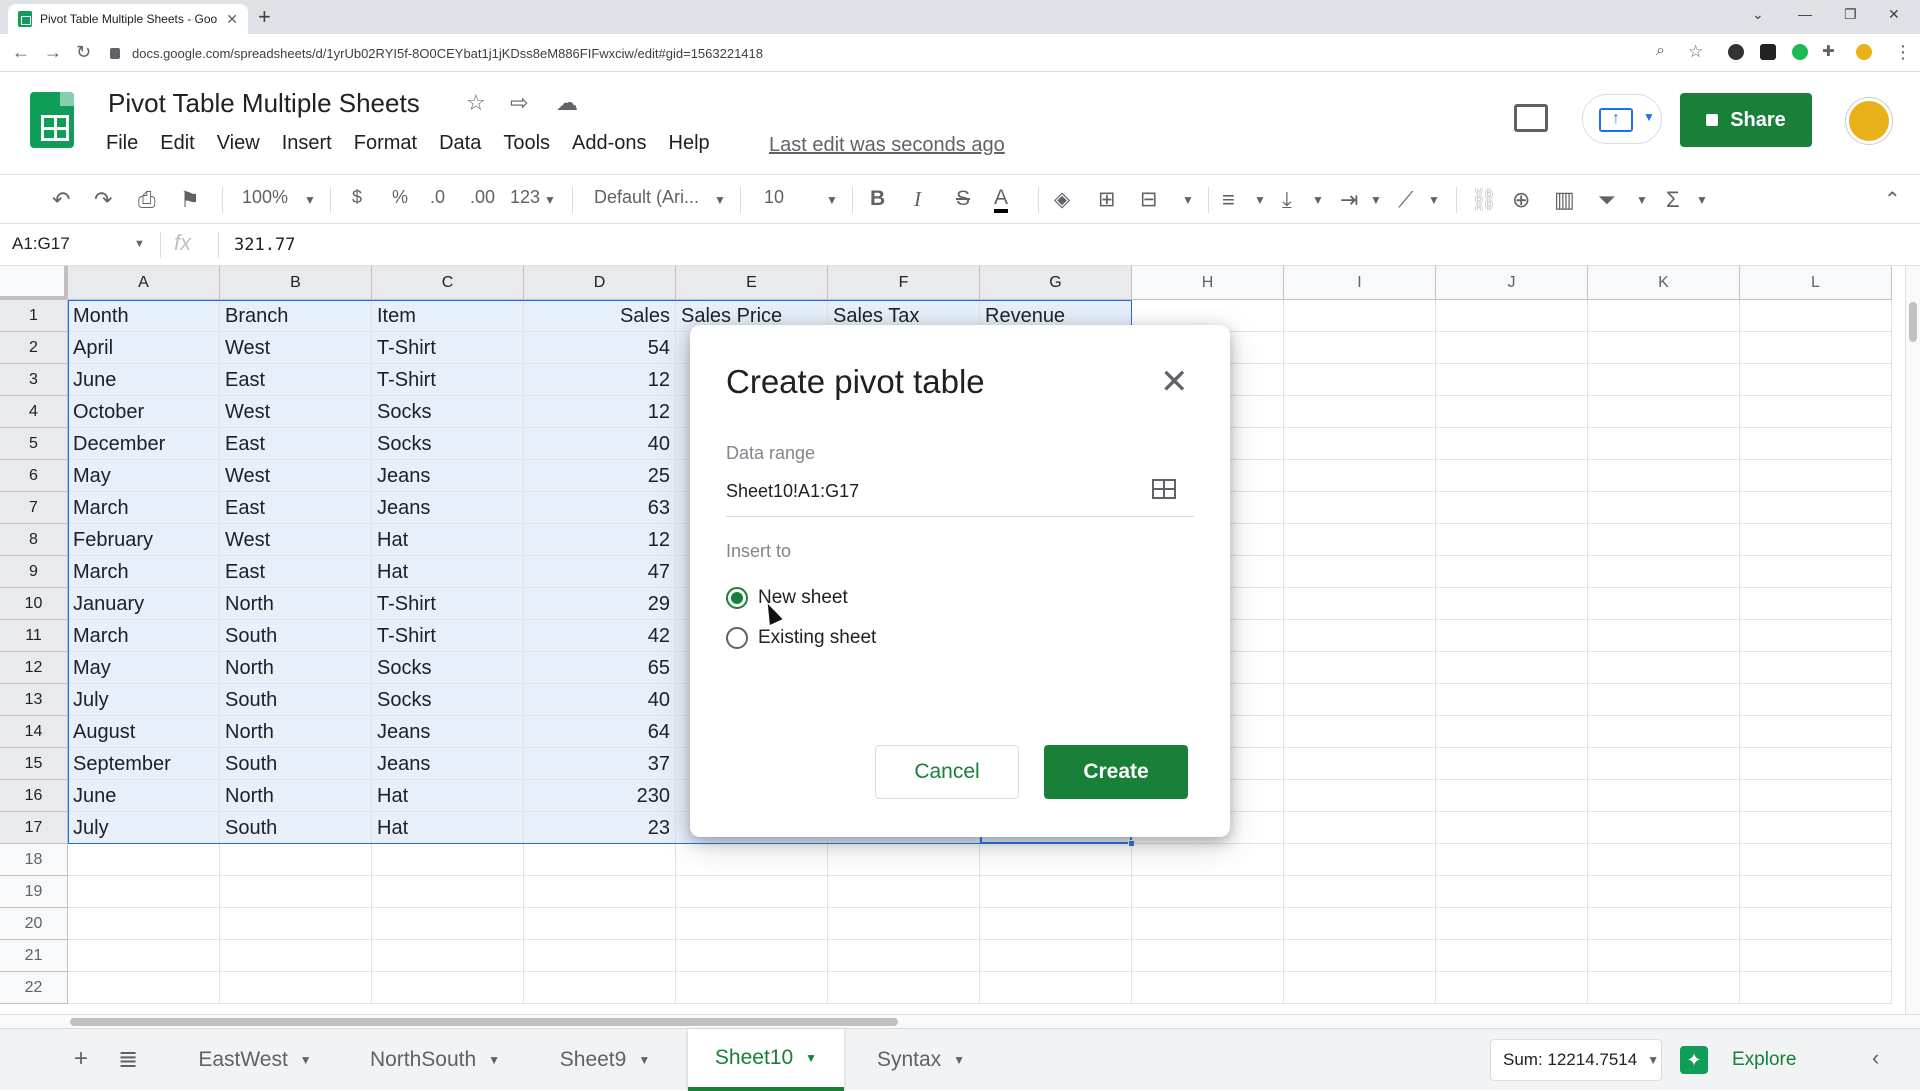 This screenshot has height=1091, width=1920. Describe the element at coordinates (1746, 120) in the screenshot. I see `share-button: Share` at that location.